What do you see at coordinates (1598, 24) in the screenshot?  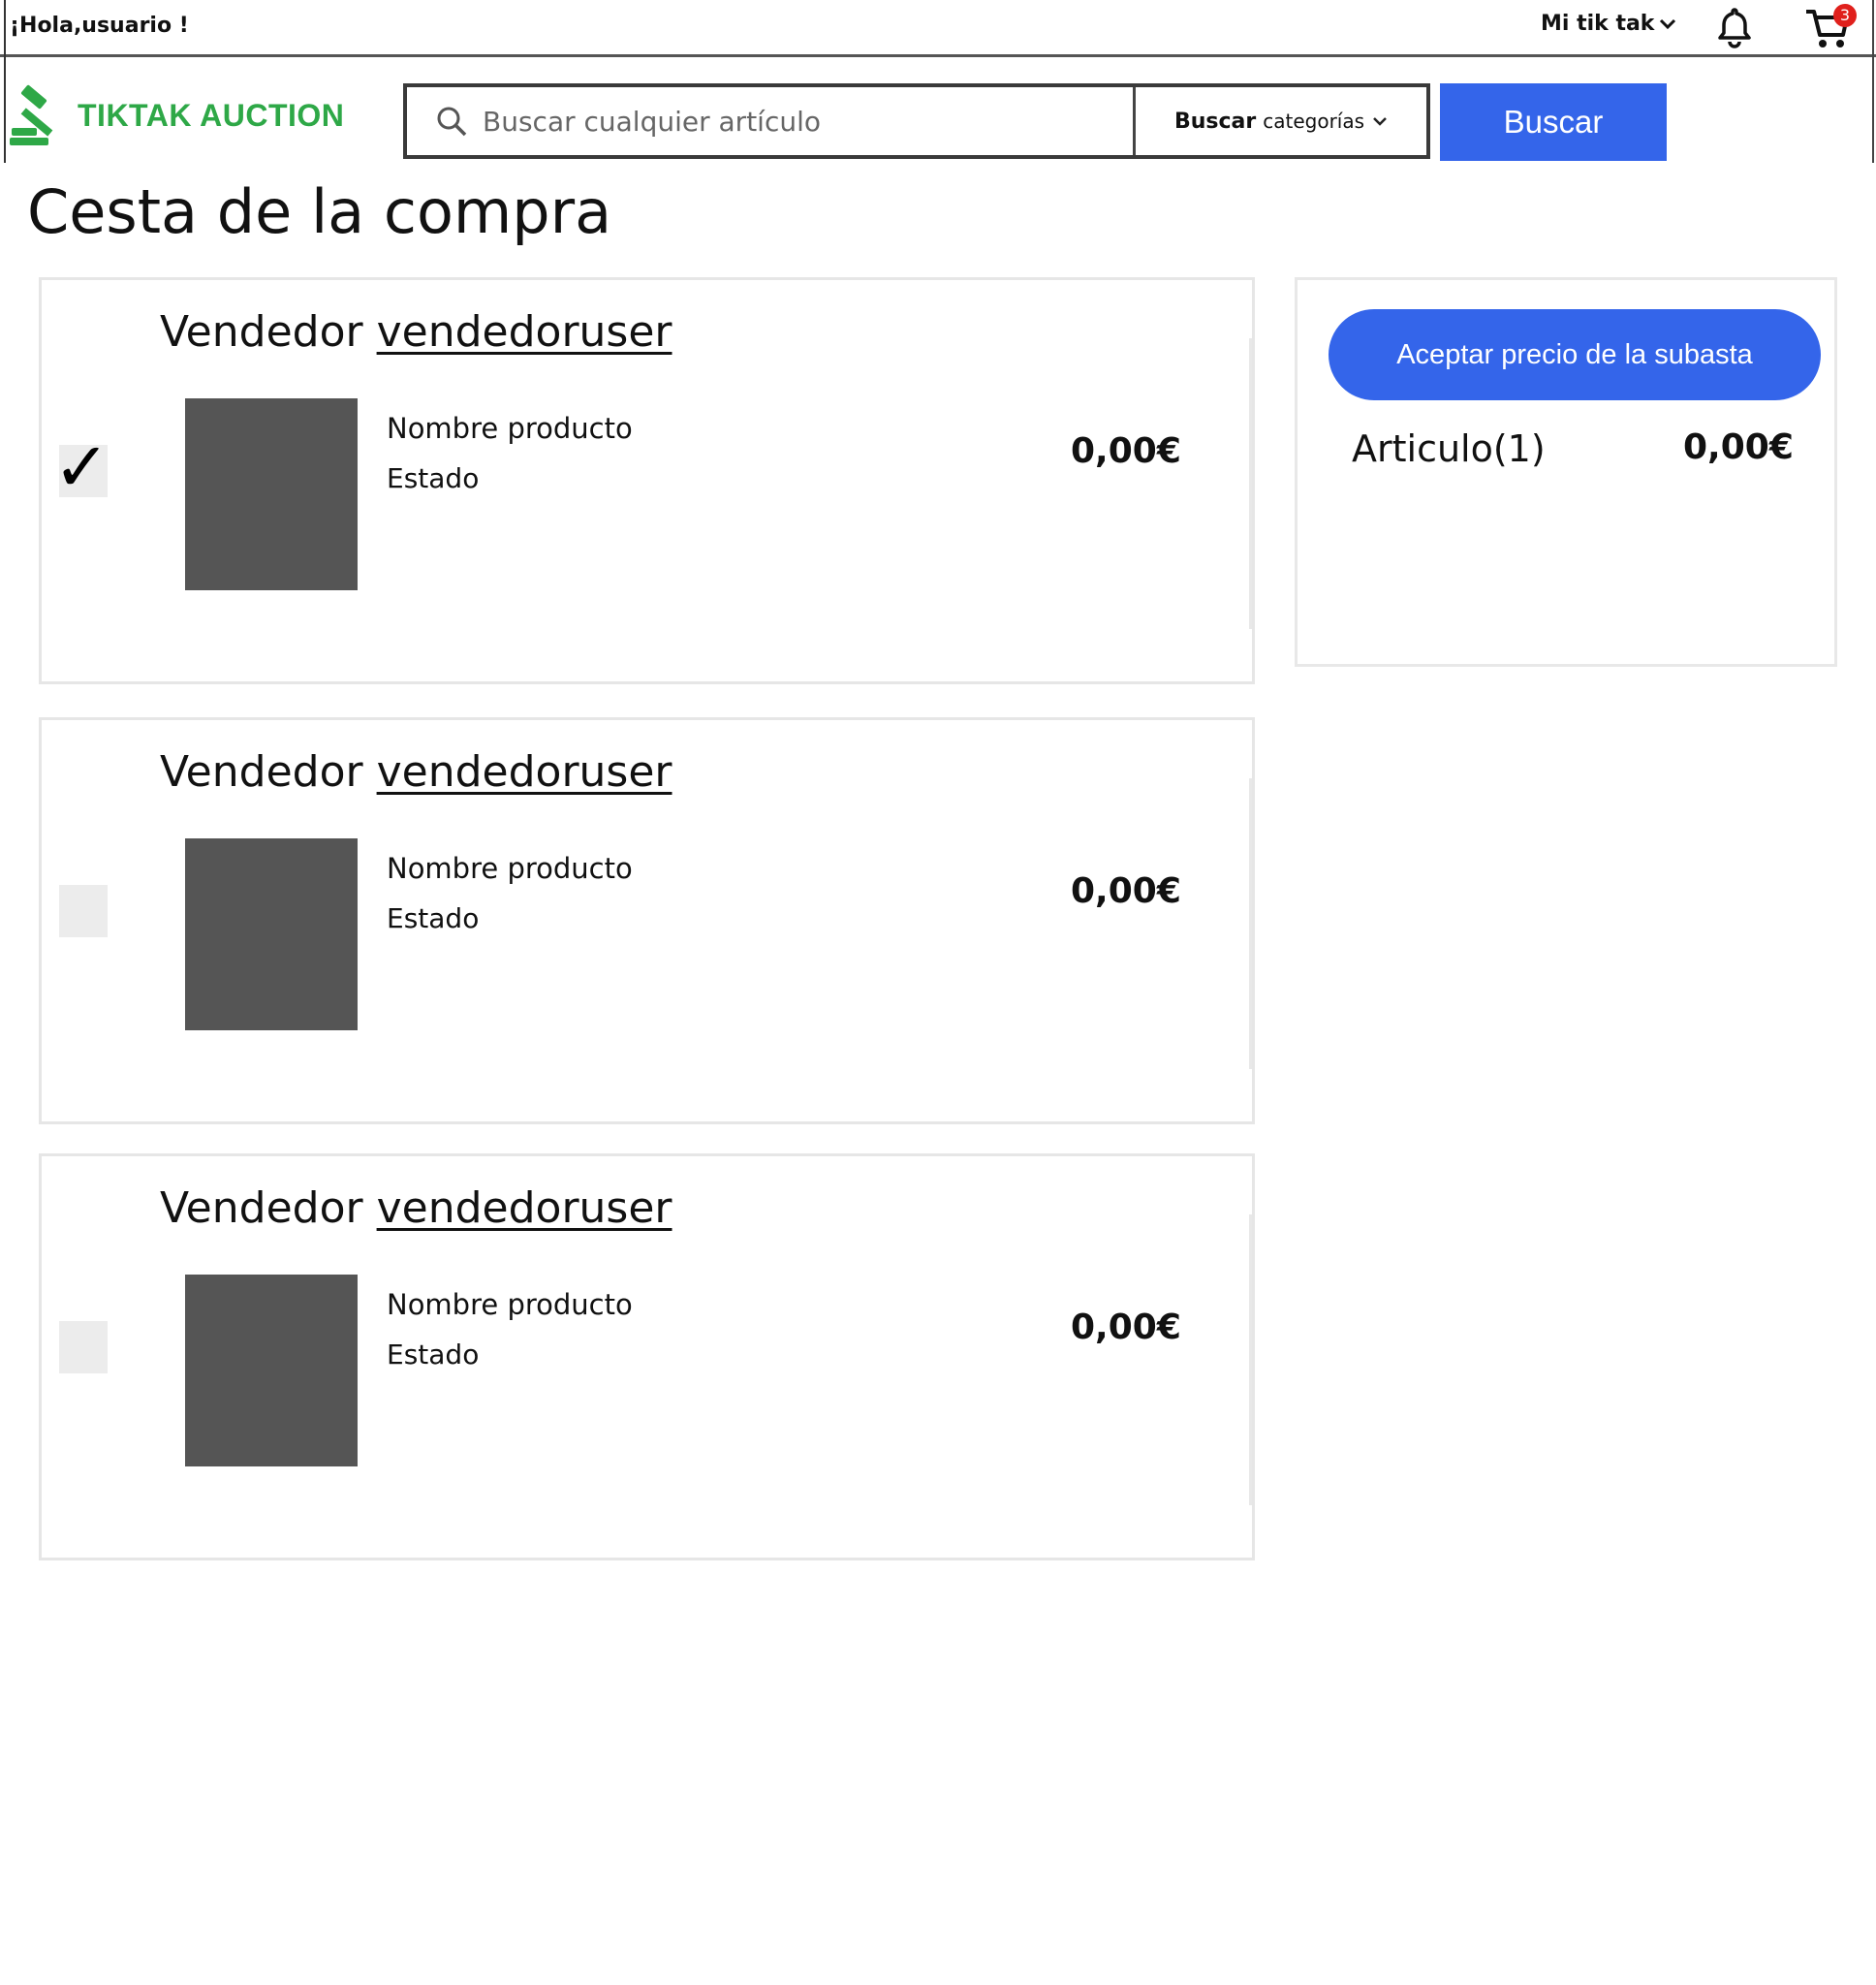 I see `my-tiktak-label: Mi tik tak` at bounding box center [1598, 24].